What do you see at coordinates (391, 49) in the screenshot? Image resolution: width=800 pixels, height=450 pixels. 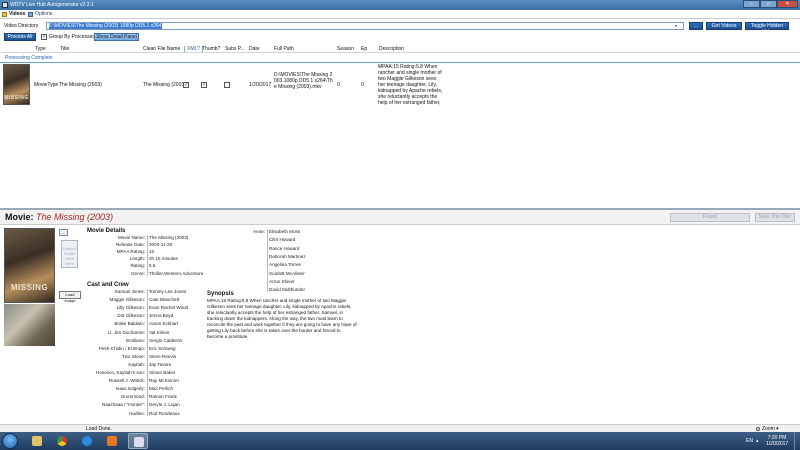 I see `column-description: Description` at bounding box center [391, 49].